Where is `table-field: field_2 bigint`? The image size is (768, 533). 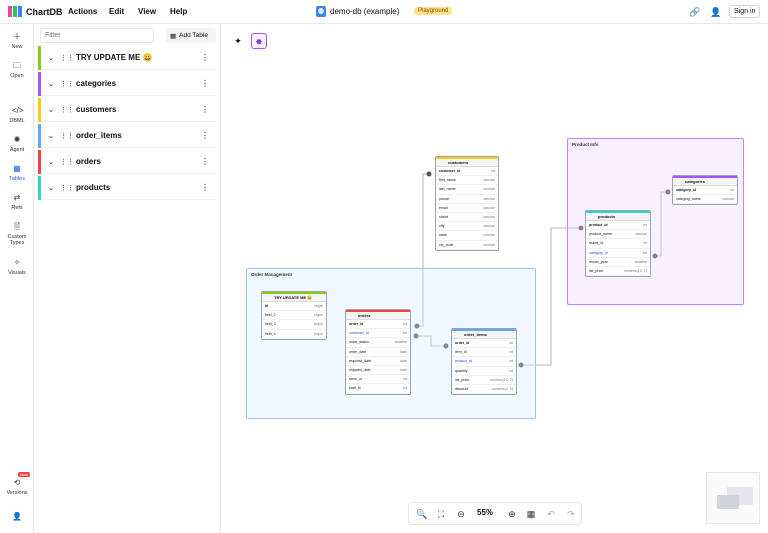 table-field: field_2 bigint is located at coordinates (294, 316).